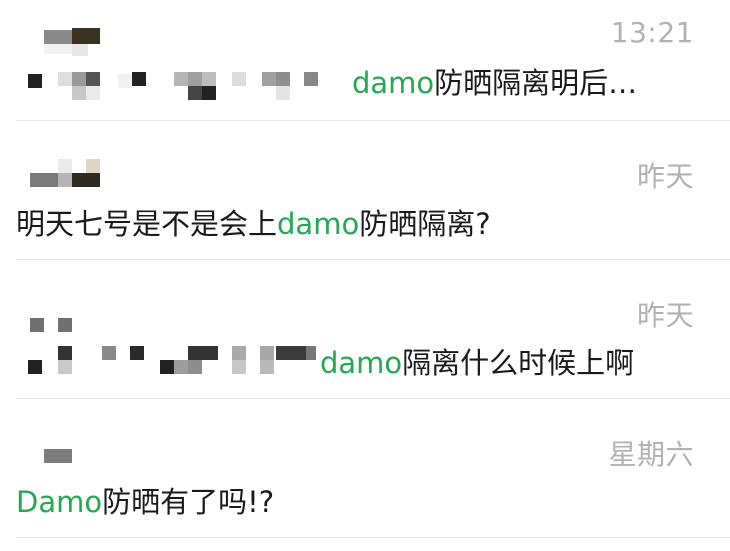  I want to click on preview-text: 防晒隔离?, so click(425, 224).